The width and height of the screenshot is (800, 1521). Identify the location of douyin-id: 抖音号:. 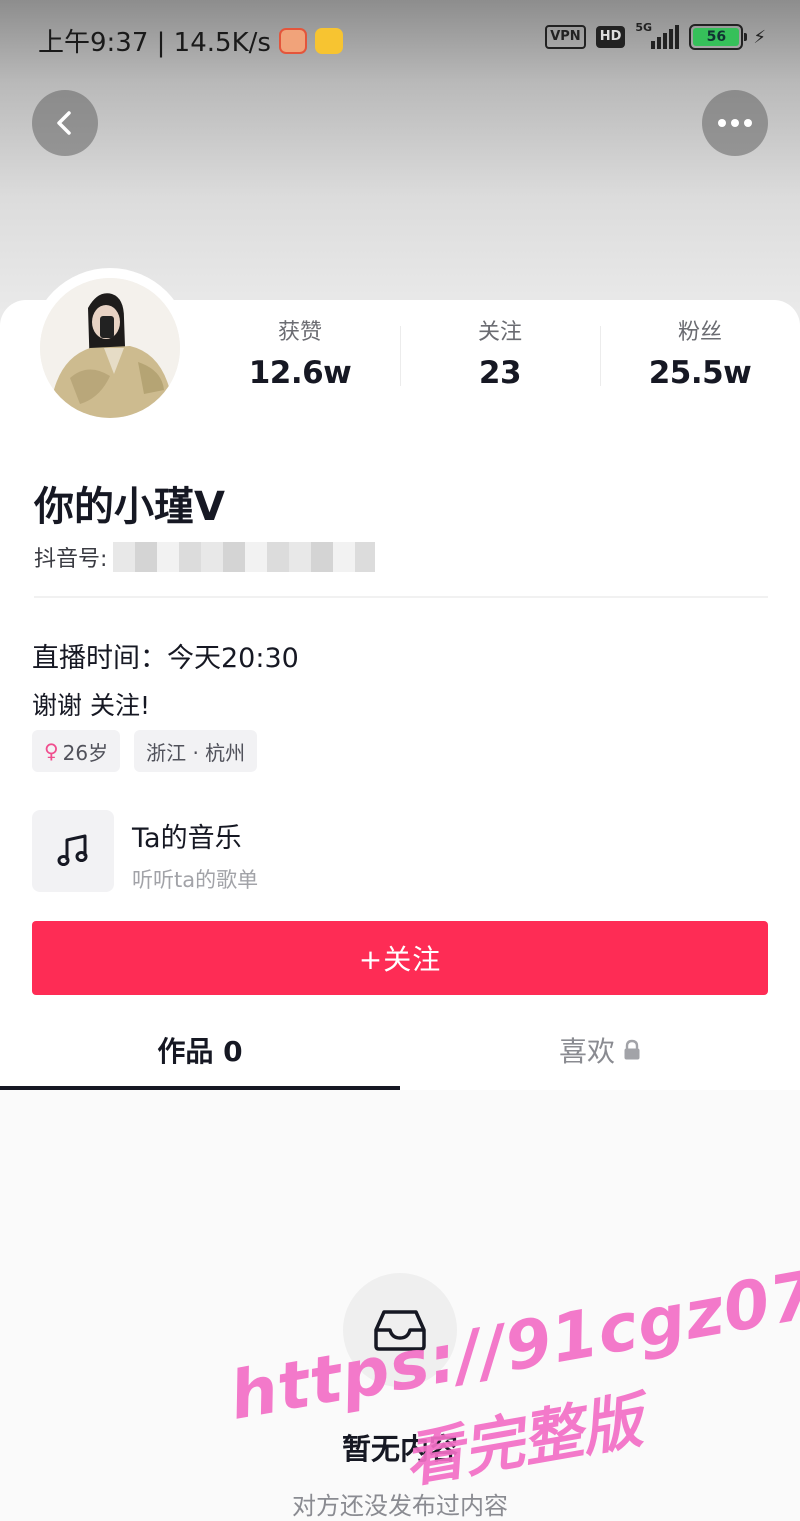
(205, 557).